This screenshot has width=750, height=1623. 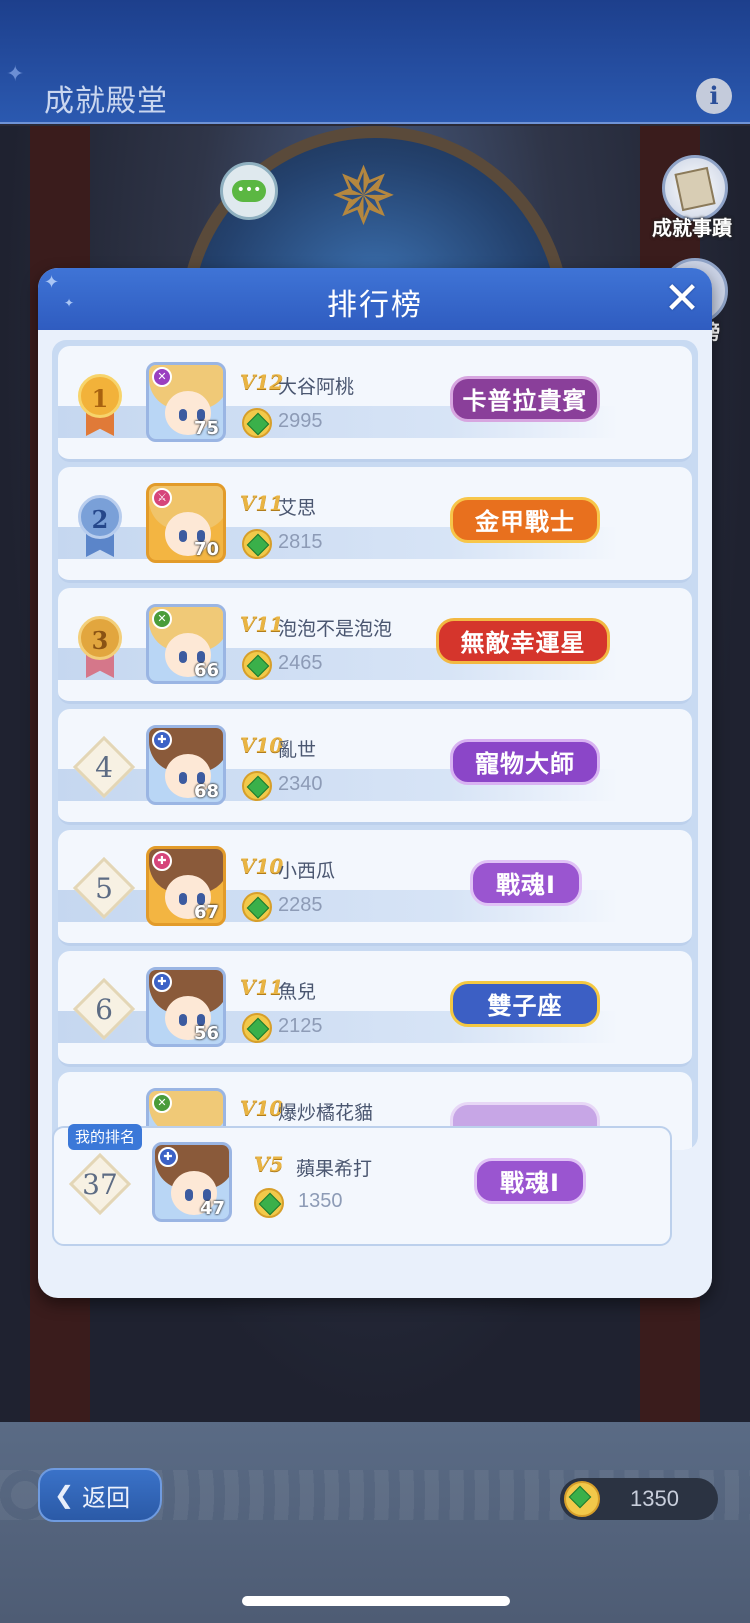 I want to click on class-icon: ⚔, so click(x=162, y=498).